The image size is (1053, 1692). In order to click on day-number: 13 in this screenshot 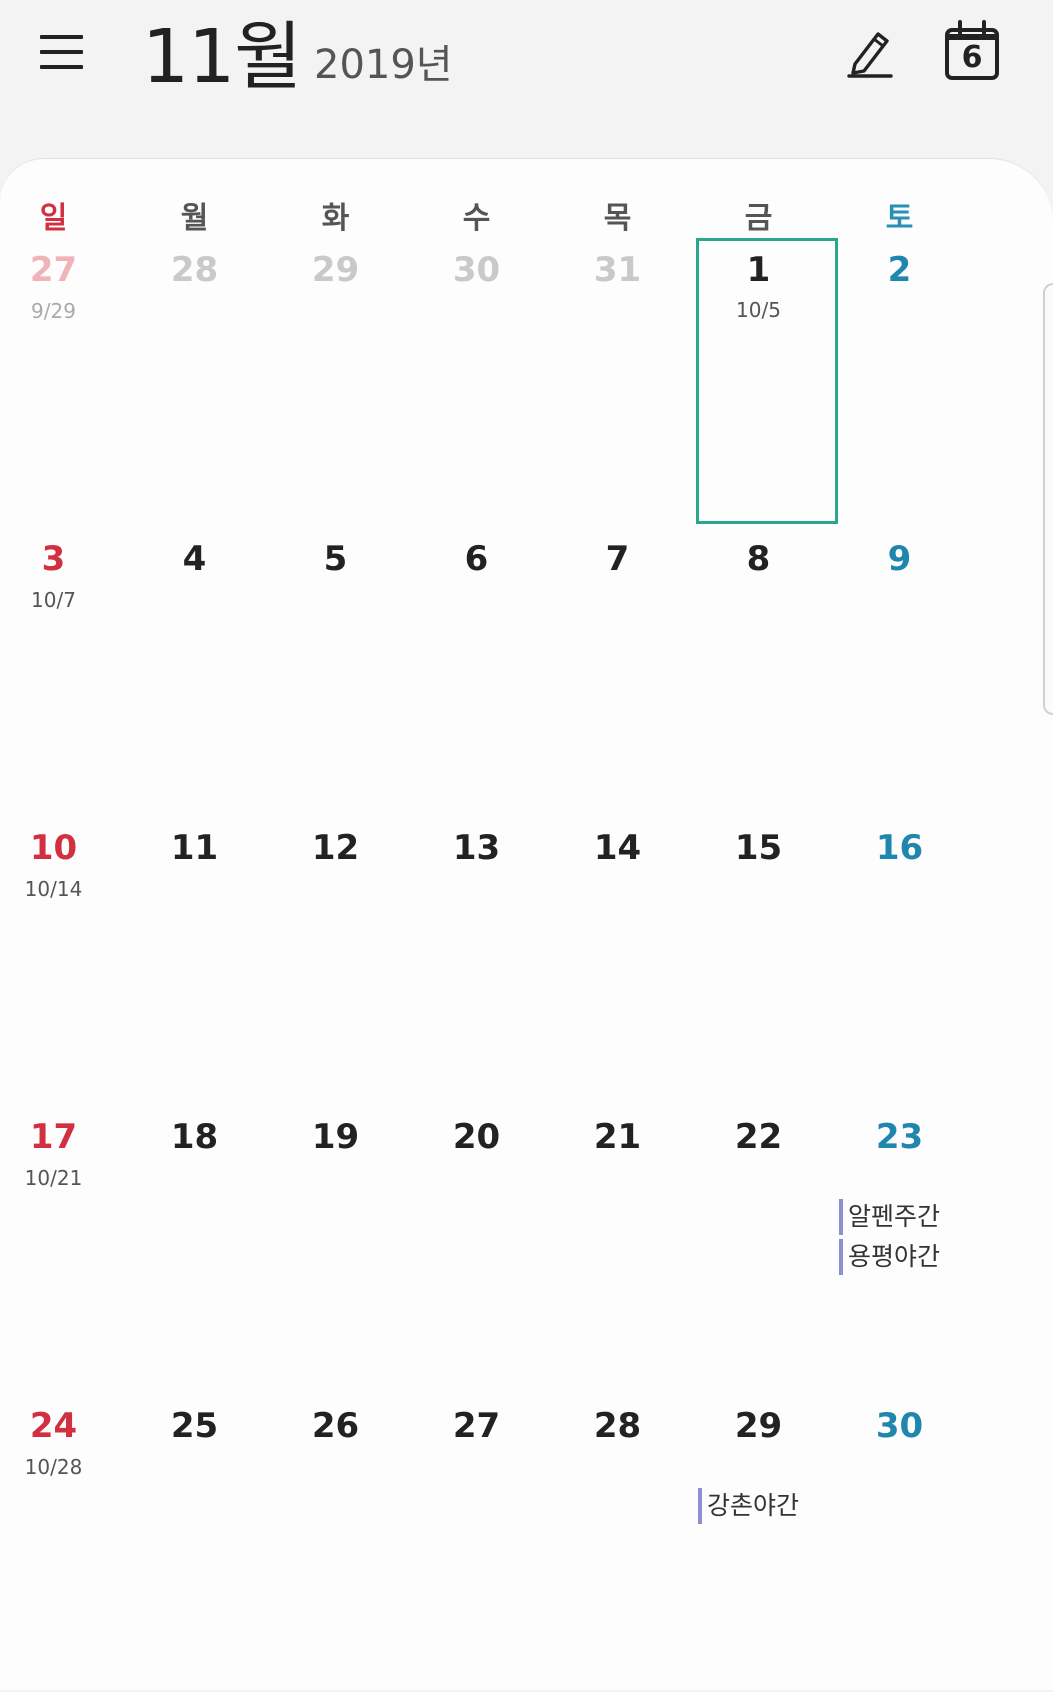, I will do `click(476, 848)`.